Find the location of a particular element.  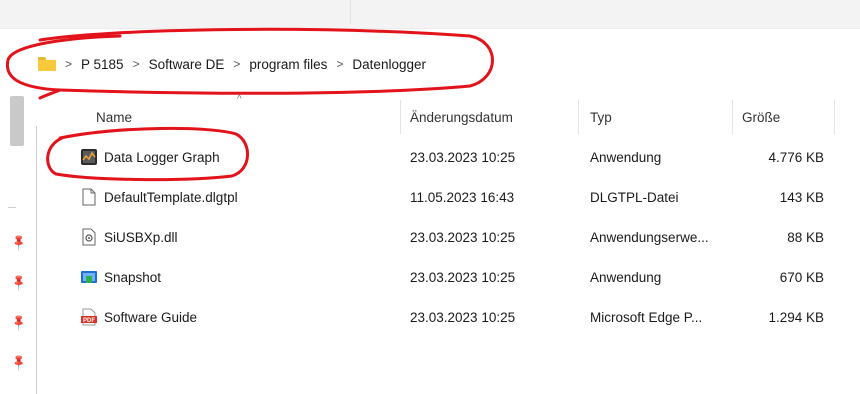

column-header-date: Änderungsdatum is located at coordinates (461, 117).